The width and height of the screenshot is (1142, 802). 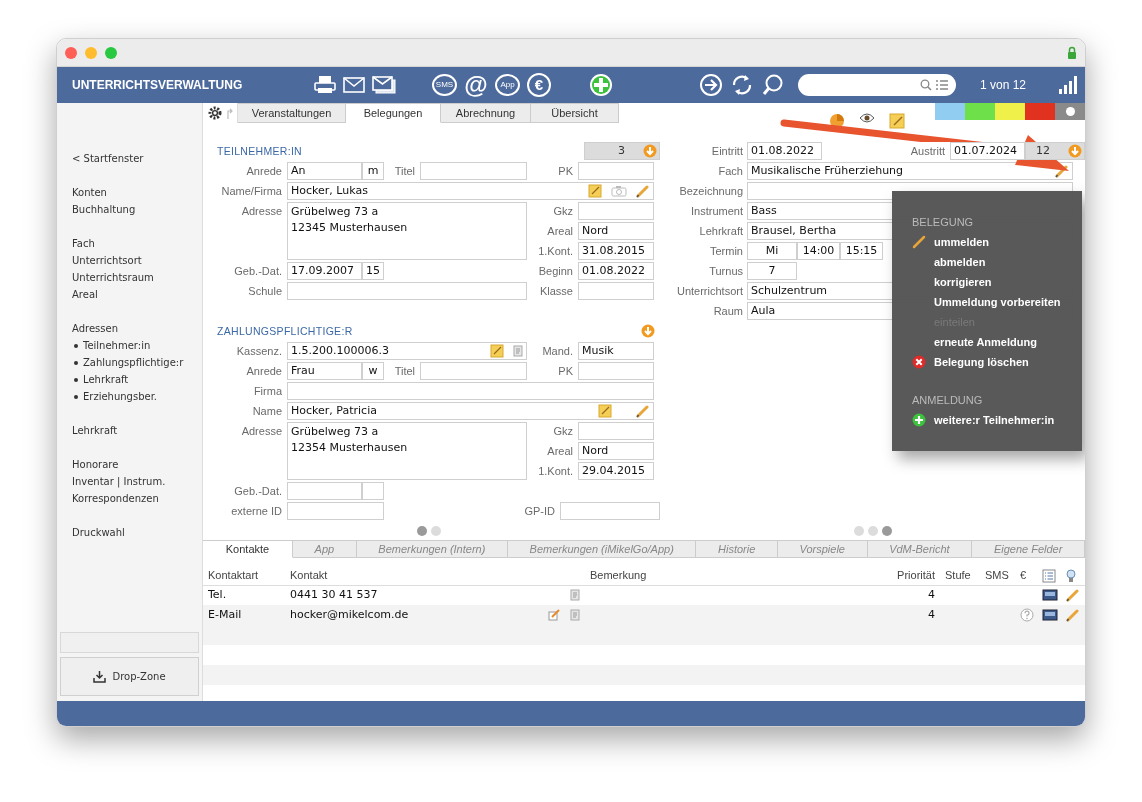 What do you see at coordinates (225, 614) in the screenshot?
I see `table-cell: E-Mail` at bounding box center [225, 614].